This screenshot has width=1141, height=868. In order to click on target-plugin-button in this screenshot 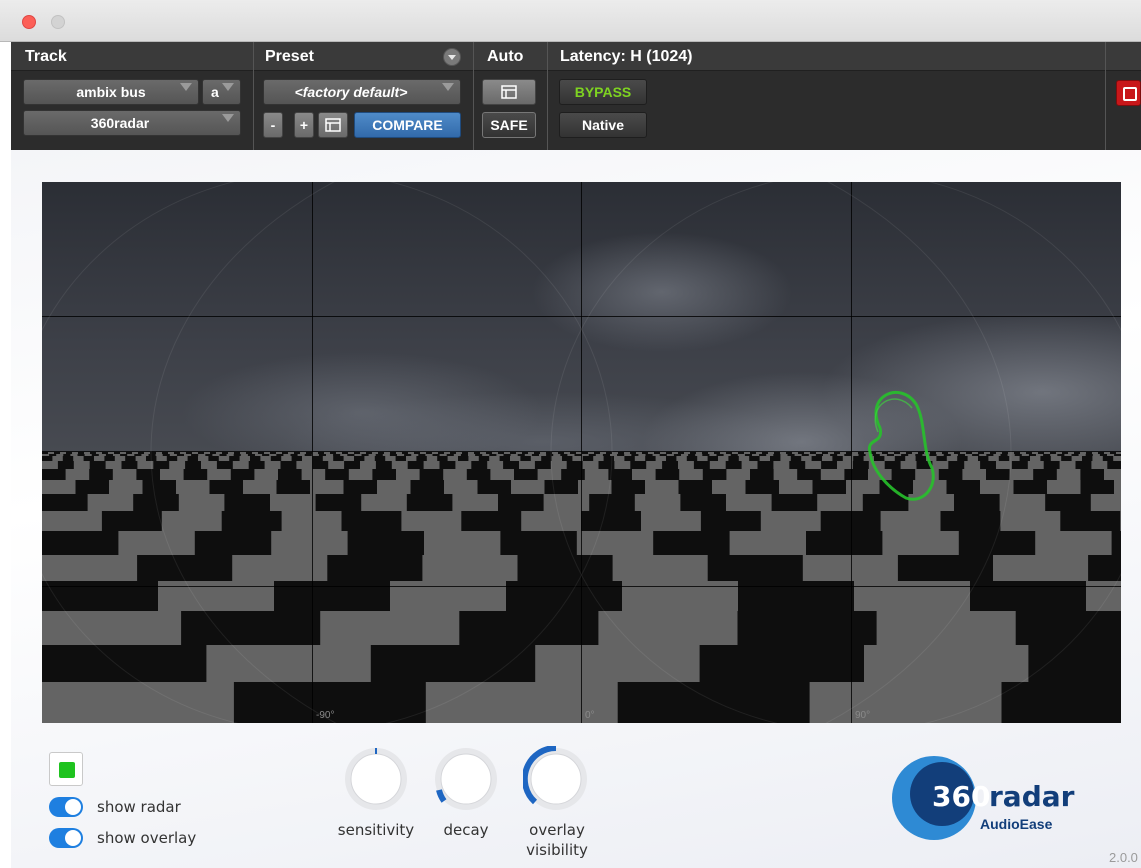, I will do `click(1128, 93)`.